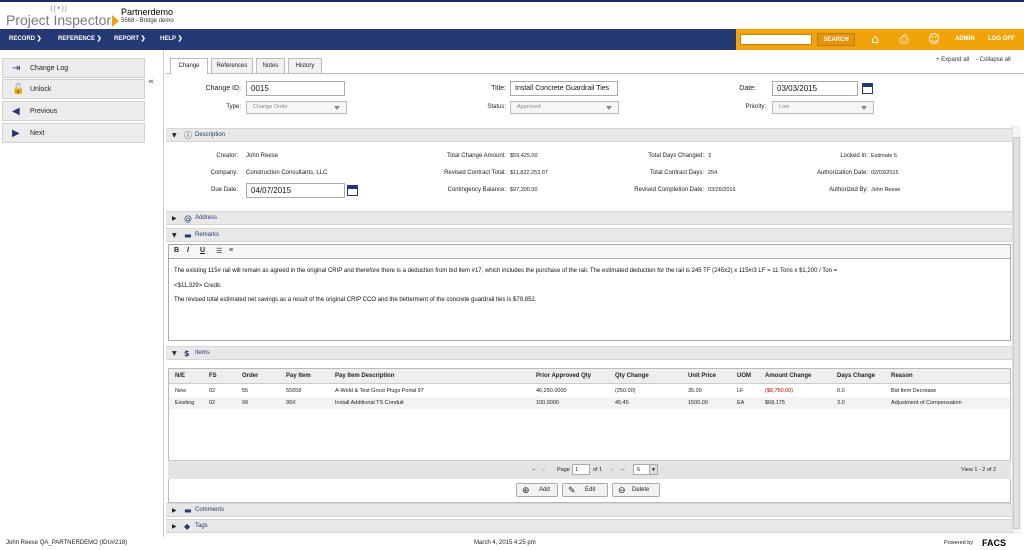  Describe the element at coordinates (776, 39) in the screenshot. I see `search-input` at that location.